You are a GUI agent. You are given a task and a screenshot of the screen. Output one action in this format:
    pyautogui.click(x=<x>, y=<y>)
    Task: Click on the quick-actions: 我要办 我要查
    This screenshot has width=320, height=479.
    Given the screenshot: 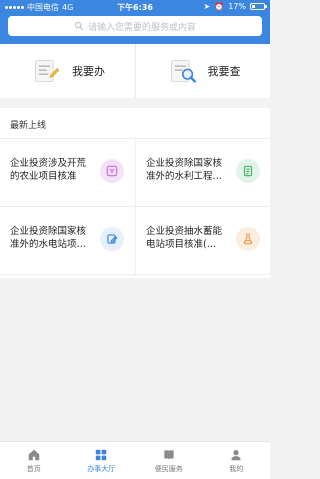 What is the action you would take?
    pyautogui.click(x=135, y=71)
    